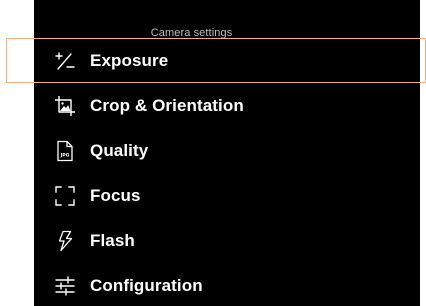  What do you see at coordinates (115, 195) in the screenshot?
I see `menu-item-label: Focus` at bounding box center [115, 195].